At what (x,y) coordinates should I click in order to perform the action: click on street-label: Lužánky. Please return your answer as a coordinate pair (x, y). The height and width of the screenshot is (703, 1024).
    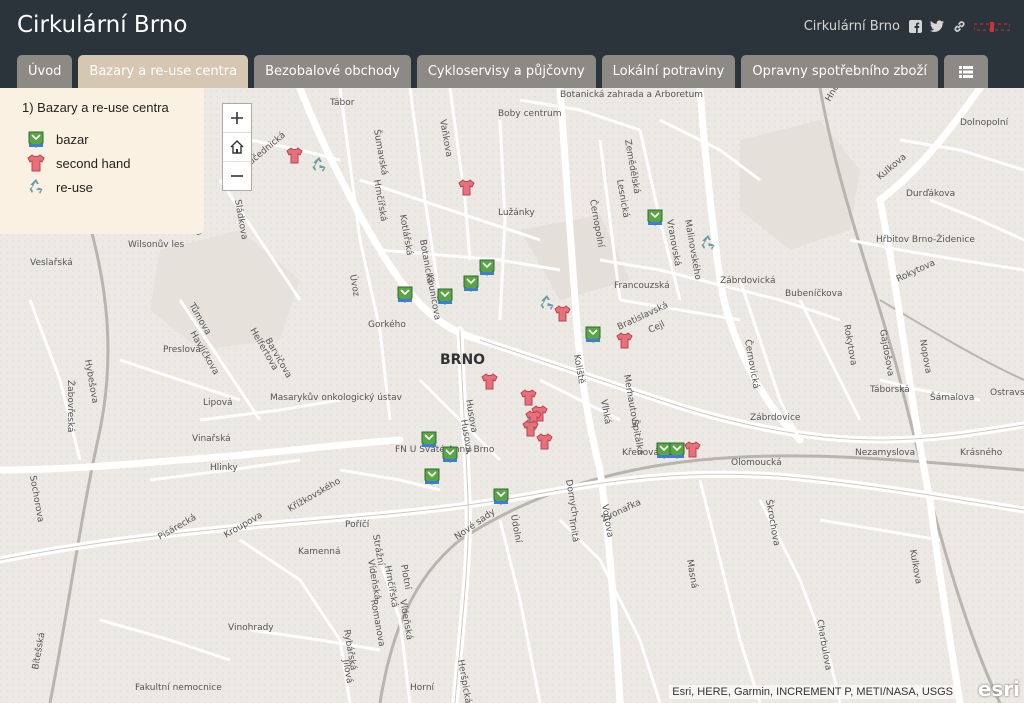
    Looking at the image, I should click on (516, 213).